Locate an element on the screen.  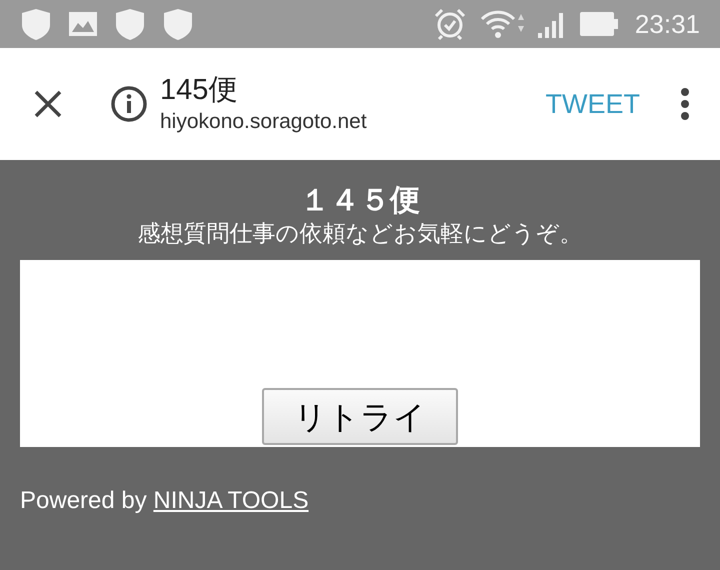
battery-icon is located at coordinates (598, 24).